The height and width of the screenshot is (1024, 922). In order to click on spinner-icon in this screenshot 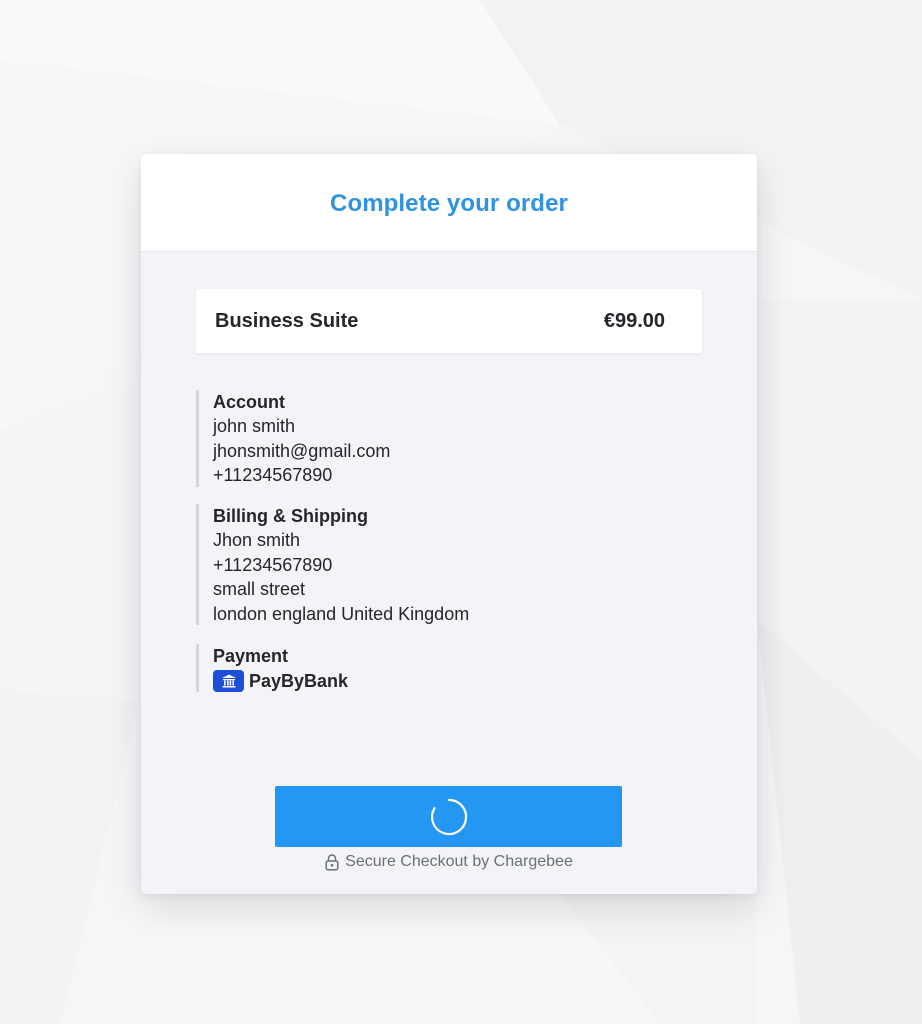, I will do `click(448, 816)`.